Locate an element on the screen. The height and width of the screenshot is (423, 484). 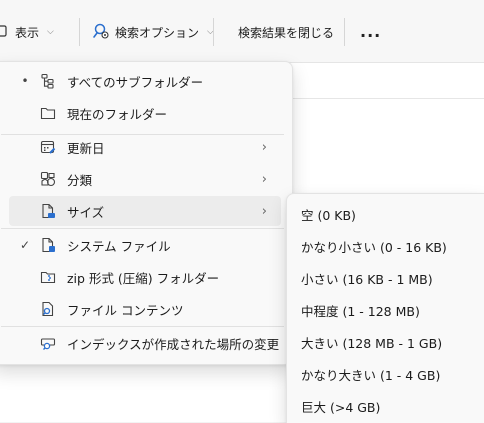
folder-icon is located at coordinates (48, 113).